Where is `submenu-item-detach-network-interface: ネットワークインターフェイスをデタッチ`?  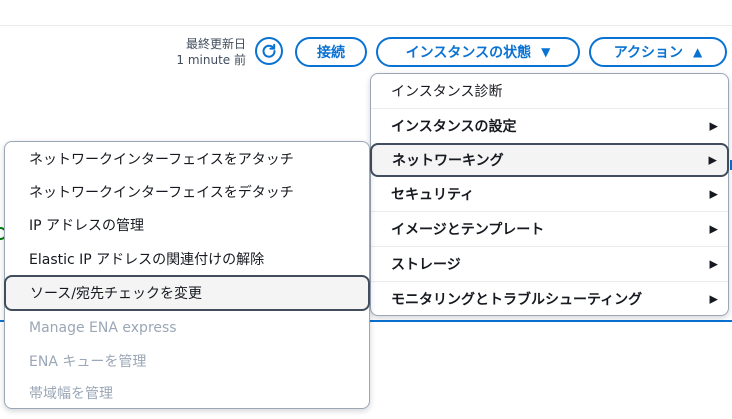
submenu-item-detach-network-interface: ネットワークインターフェイスをデタッチ is located at coordinates (187, 191).